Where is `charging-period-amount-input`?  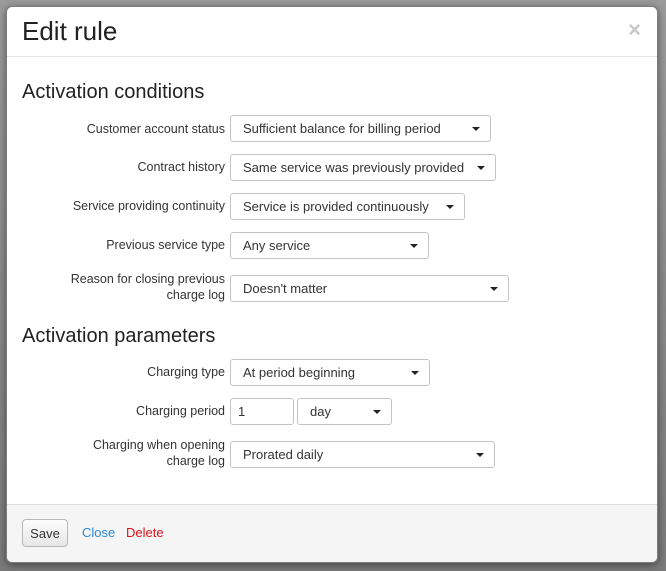
charging-period-amount-input is located at coordinates (262, 411).